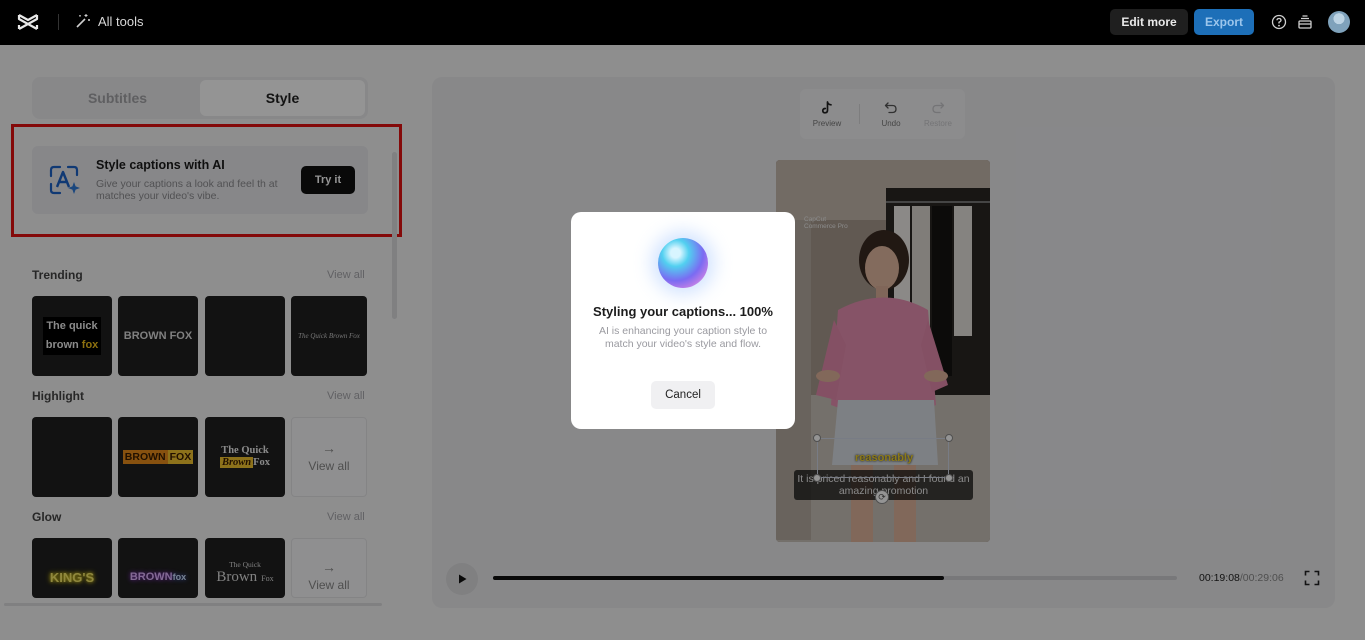 The width and height of the screenshot is (1365, 640). Describe the element at coordinates (683, 263) in the screenshot. I see `ai-orb-icon` at that location.